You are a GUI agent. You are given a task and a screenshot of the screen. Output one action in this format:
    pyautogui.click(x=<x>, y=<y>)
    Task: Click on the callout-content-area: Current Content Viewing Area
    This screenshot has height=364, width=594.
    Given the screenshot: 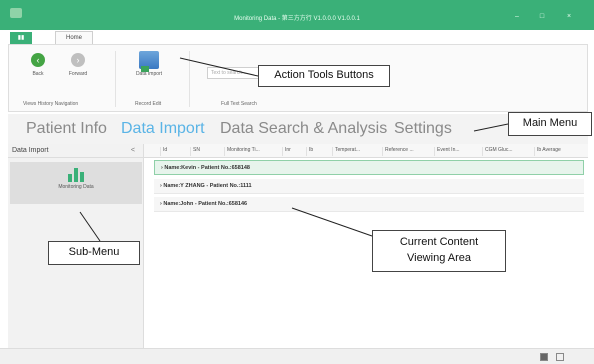 What is the action you would take?
    pyautogui.click(x=439, y=251)
    